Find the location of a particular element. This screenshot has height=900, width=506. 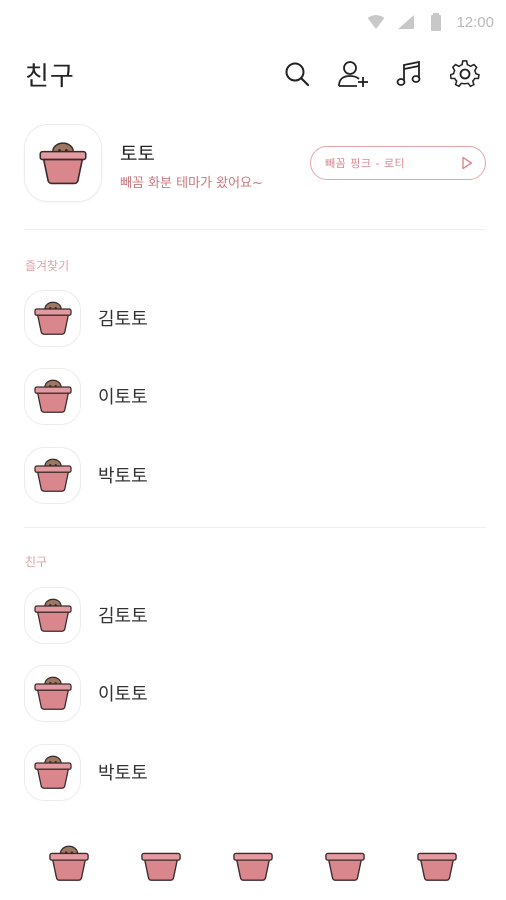

profile-music-button: 빼꼼 핑크 - 로티 is located at coordinates (398, 163).